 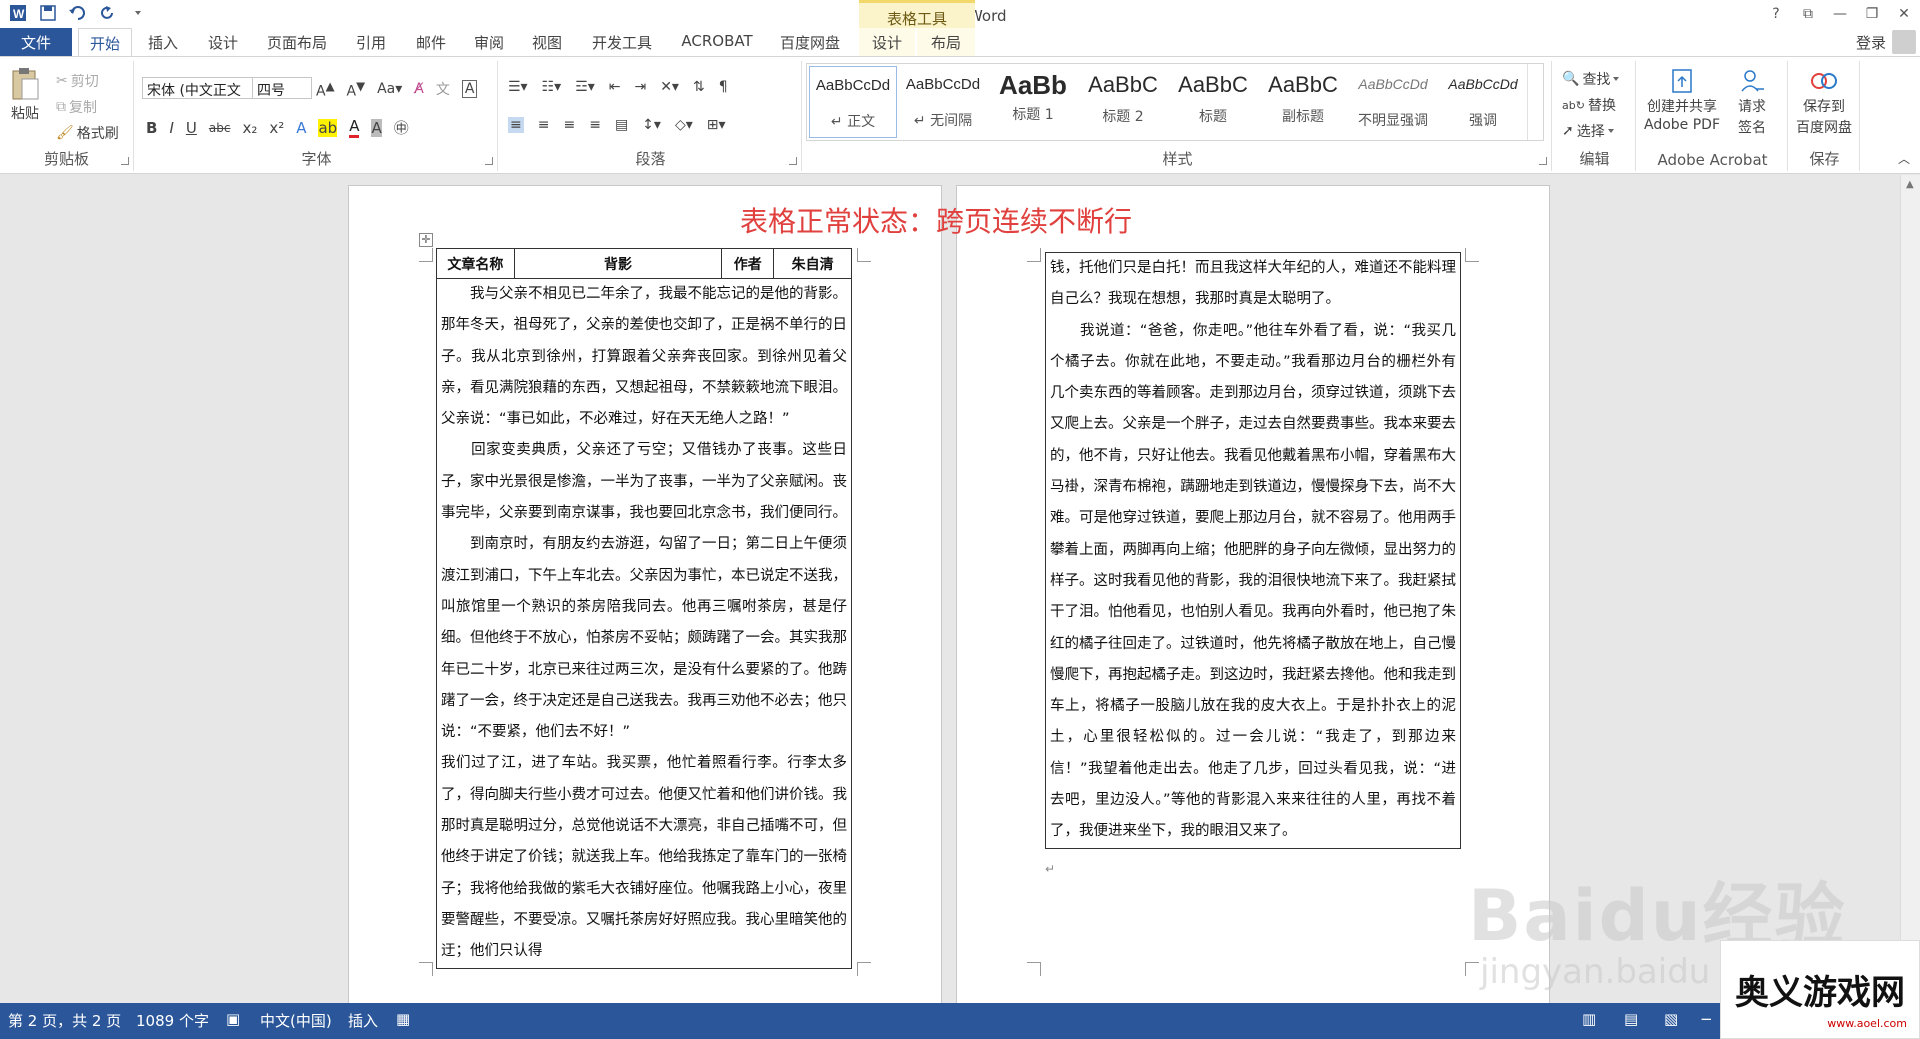 What do you see at coordinates (810, 42) in the screenshot?
I see `tab-baidu-netdisk: 百度网盘` at bounding box center [810, 42].